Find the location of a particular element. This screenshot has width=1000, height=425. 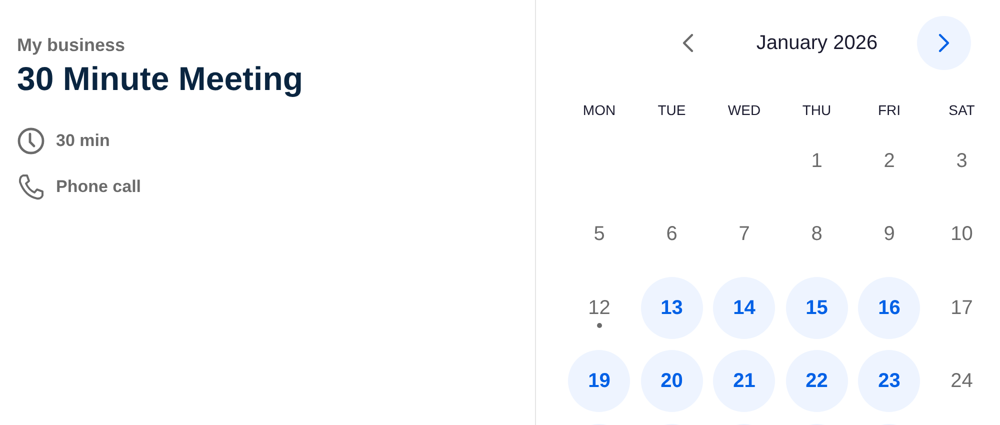

phone-icon is located at coordinates (31, 187).